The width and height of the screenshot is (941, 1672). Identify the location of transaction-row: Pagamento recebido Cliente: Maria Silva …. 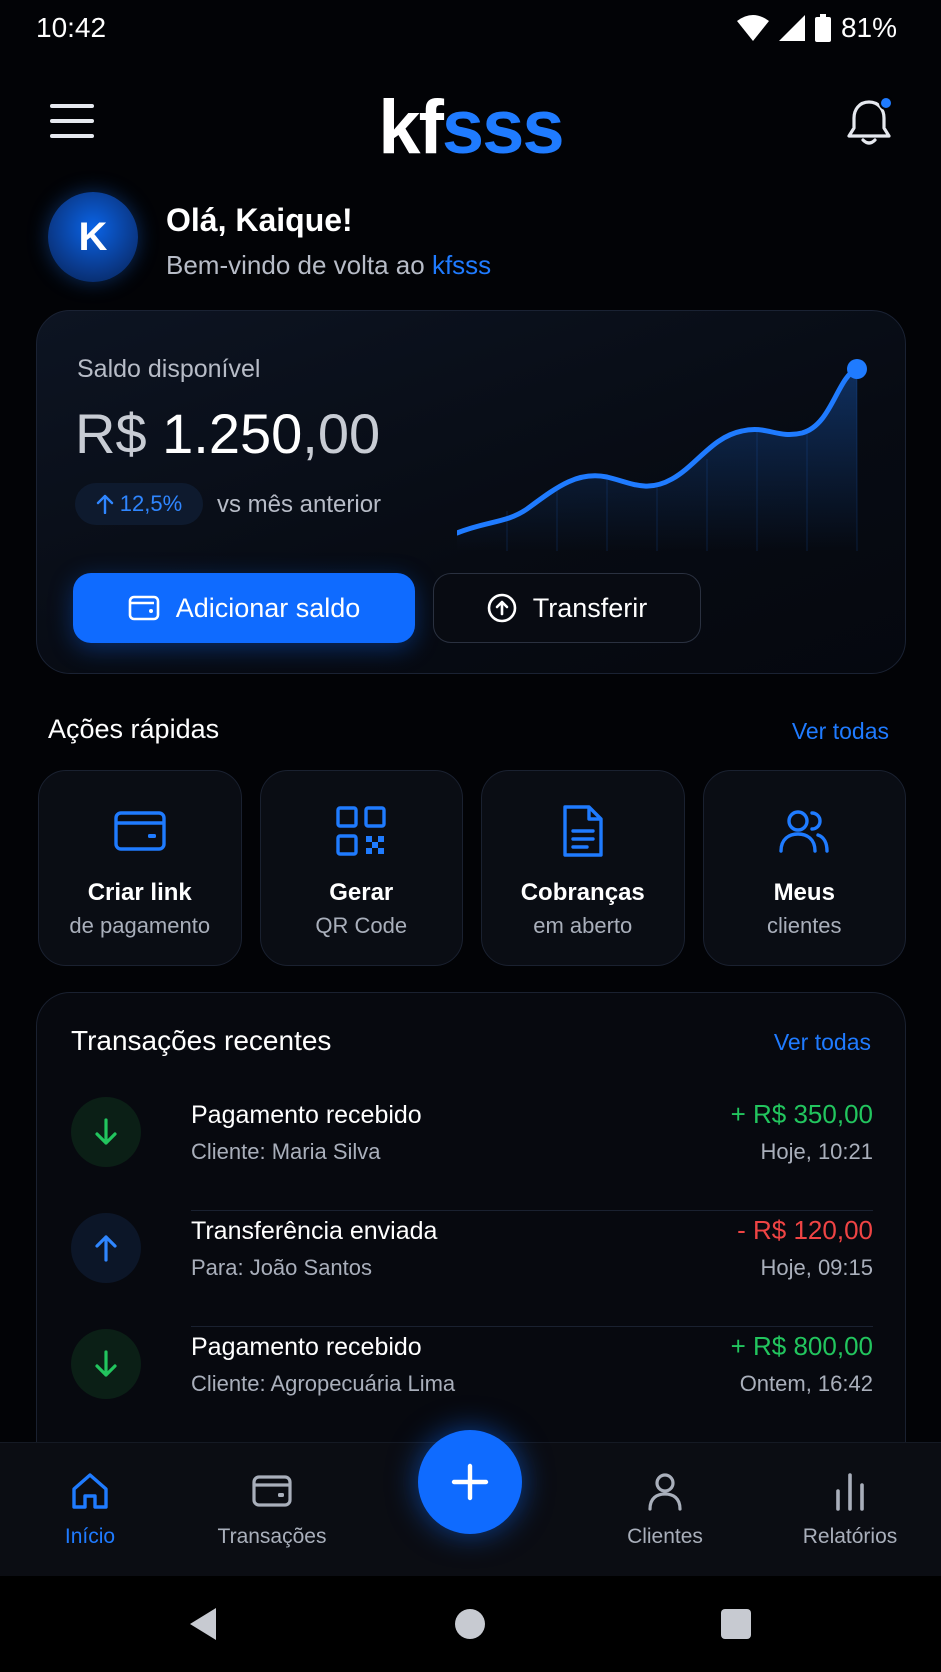
(472, 1153).